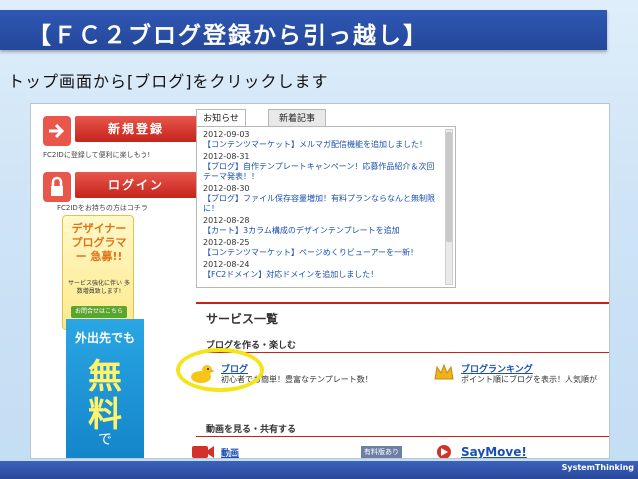  I want to click on tab-new-articles: 新着記事, so click(297, 118).